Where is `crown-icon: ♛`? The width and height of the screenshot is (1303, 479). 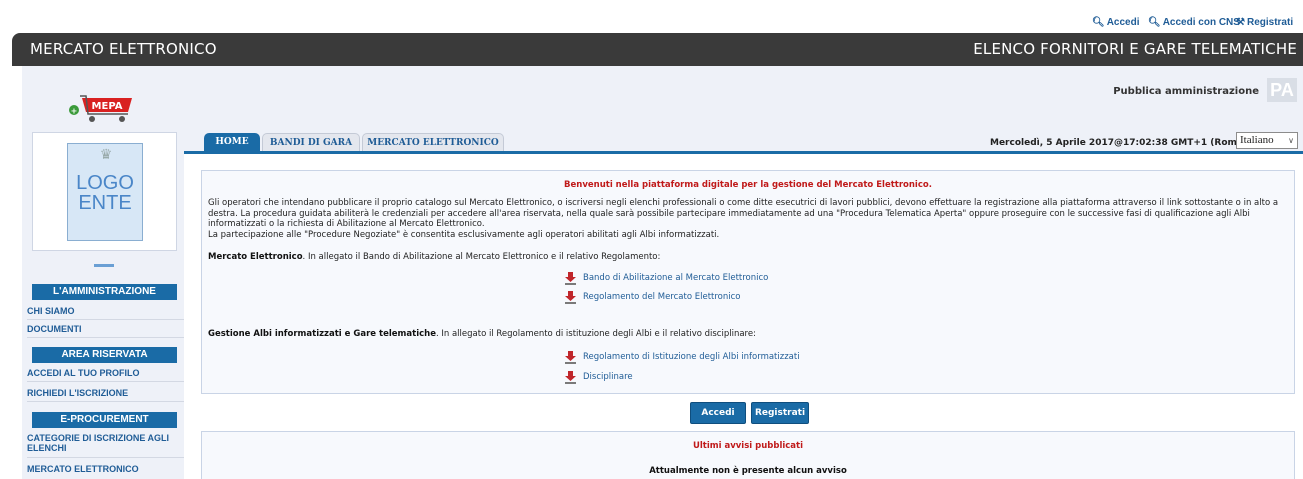 crown-icon: ♛ is located at coordinates (106, 155).